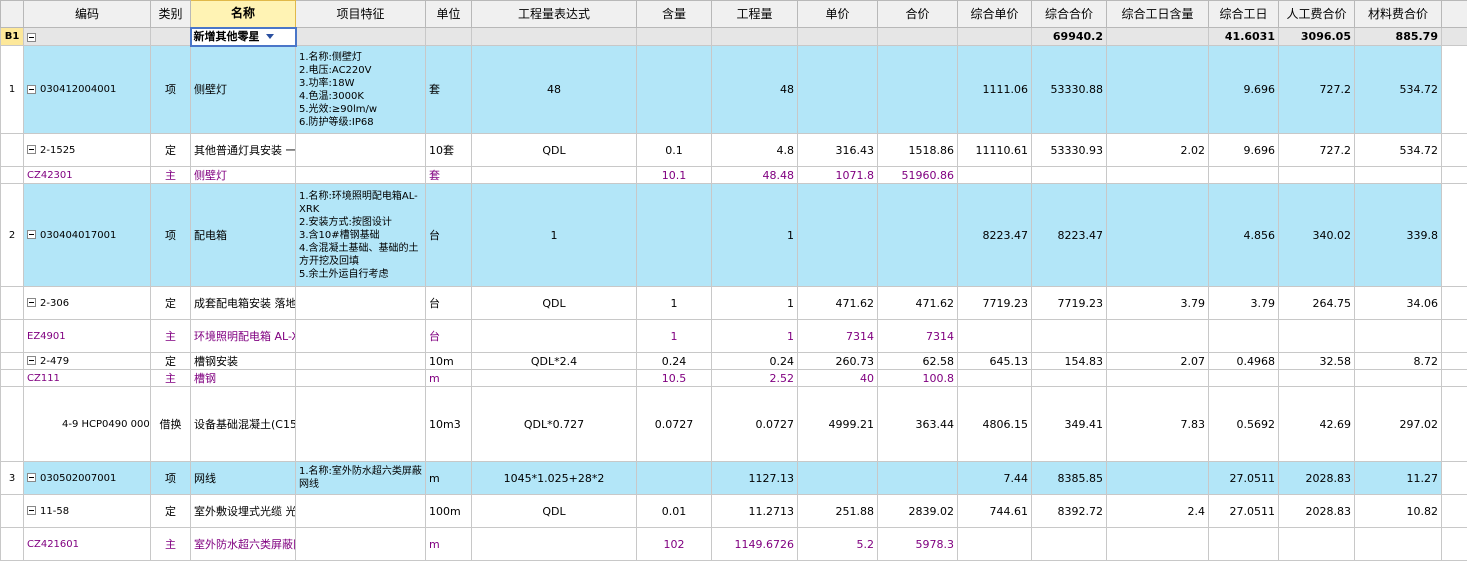 Image resolution: width=1467 pixels, height=567 pixels. Describe the element at coordinates (917, 14) in the screenshot. I see `header-total: 合价` at that location.